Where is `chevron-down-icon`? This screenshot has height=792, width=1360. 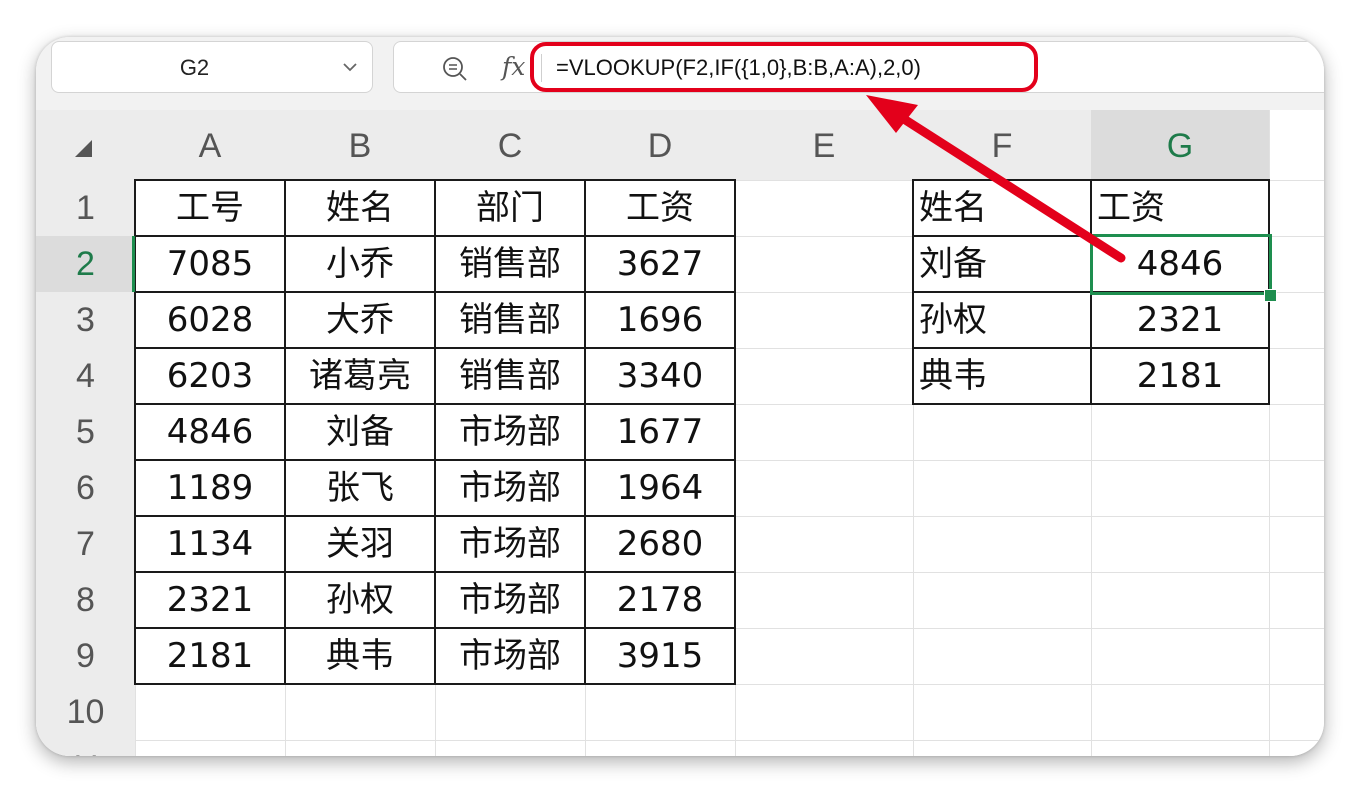
chevron-down-icon is located at coordinates (350, 67).